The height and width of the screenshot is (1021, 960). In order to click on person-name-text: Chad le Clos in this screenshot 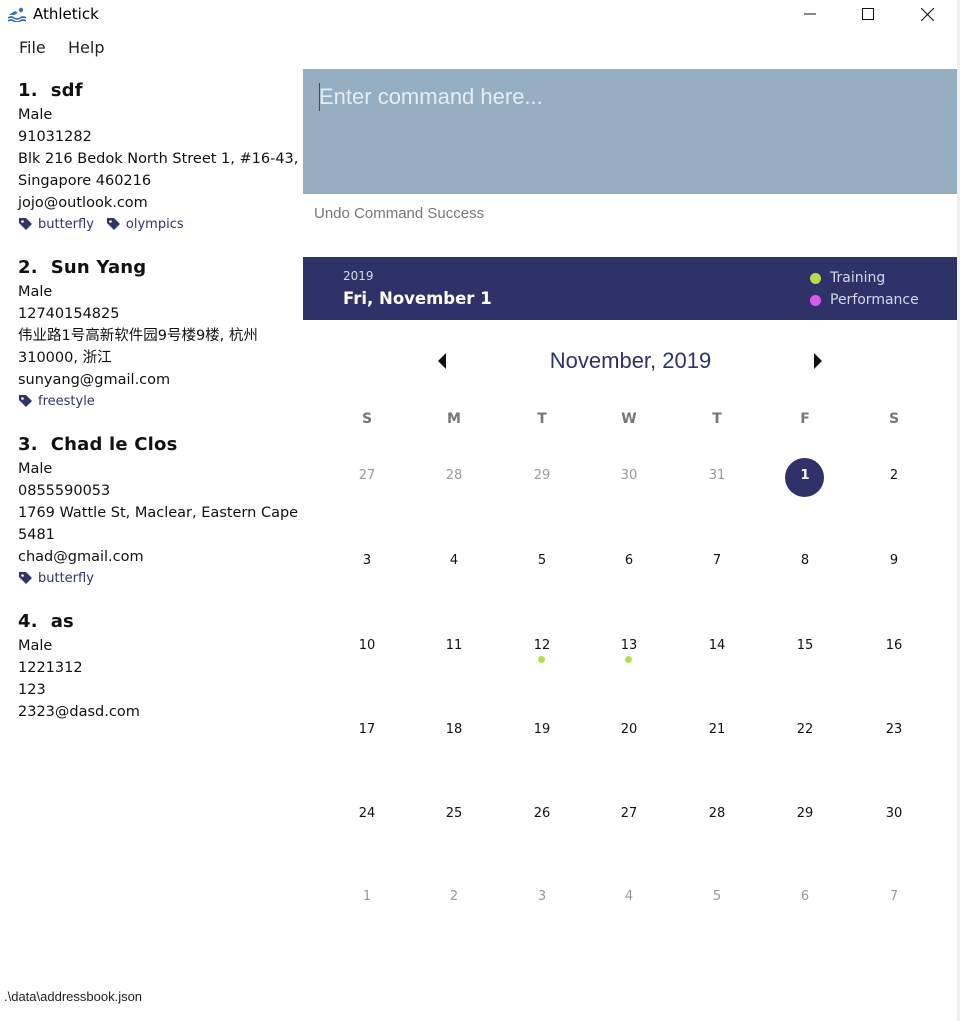, I will do `click(114, 444)`.